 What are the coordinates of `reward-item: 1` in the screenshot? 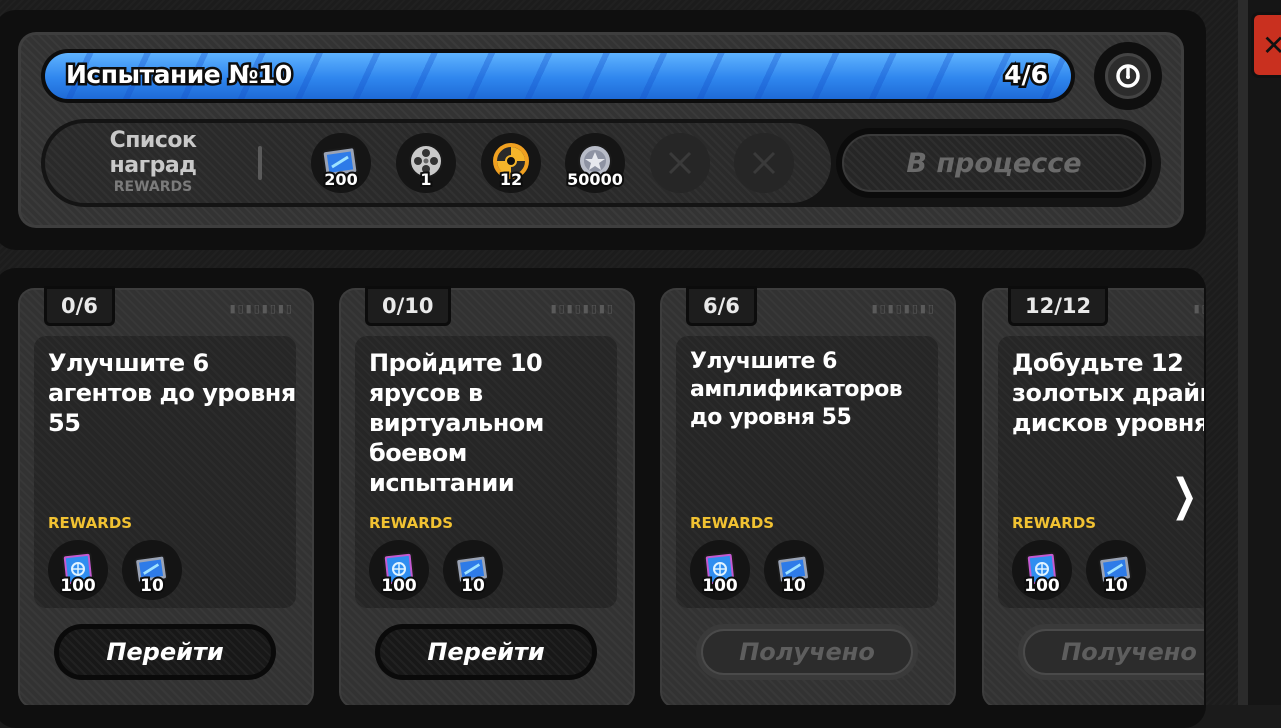 It's located at (426, 163).